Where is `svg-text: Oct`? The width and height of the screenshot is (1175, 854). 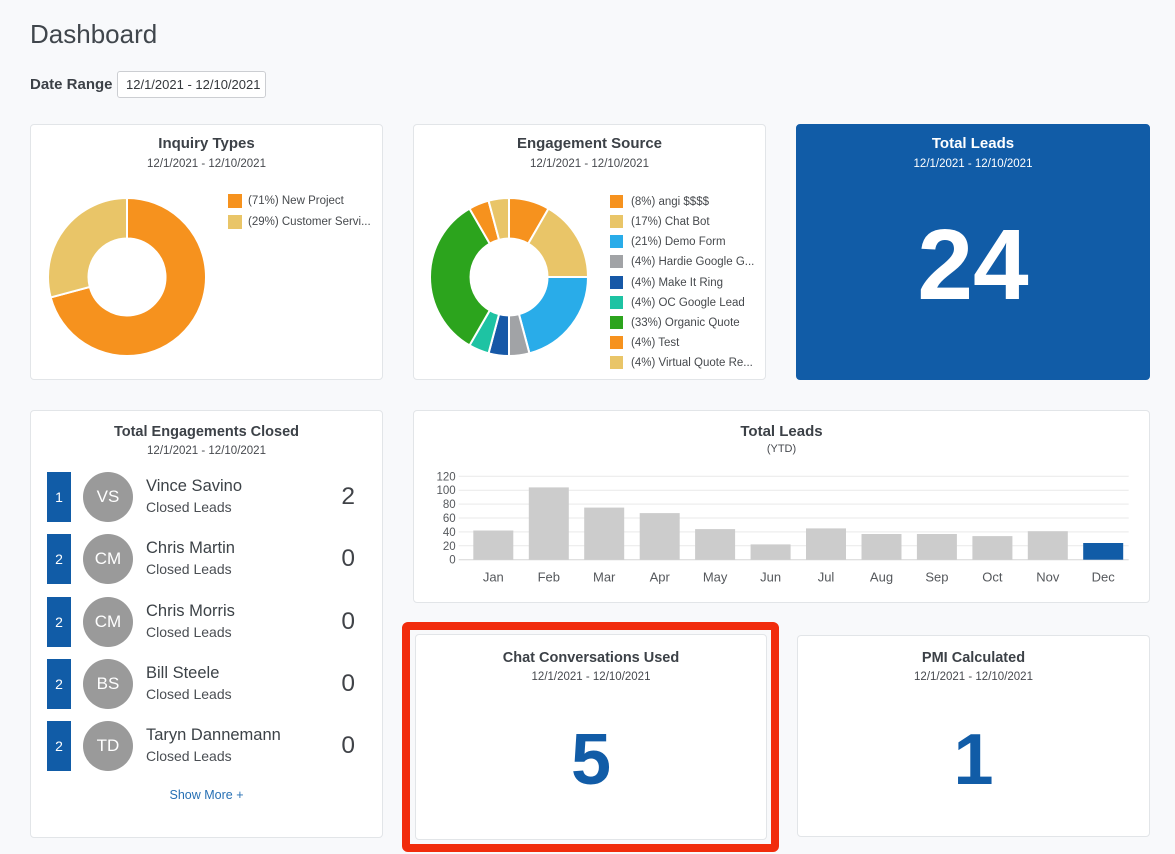 svg-text: Oct is located at coordinates (992, 577).